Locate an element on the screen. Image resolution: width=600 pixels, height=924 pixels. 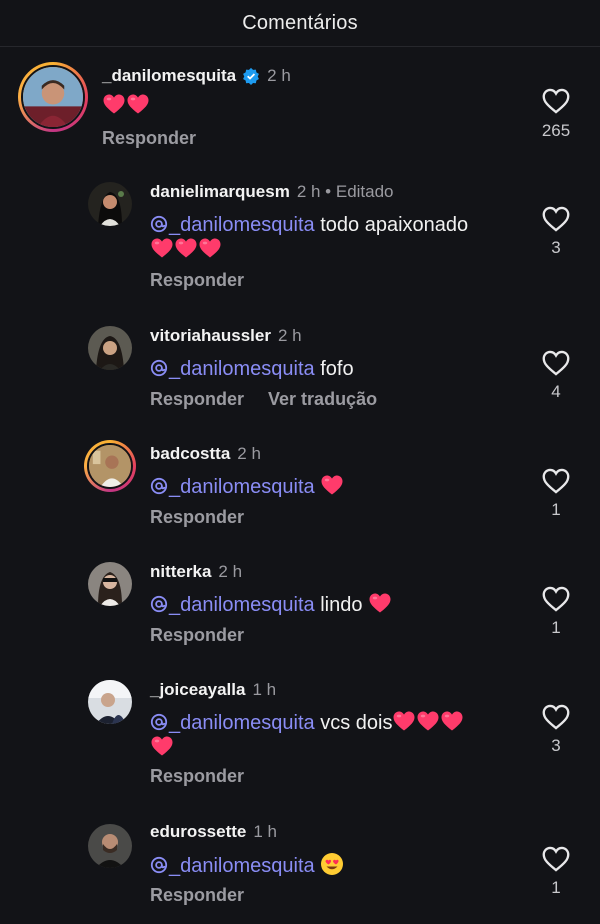
comment-text: _danilomesquita todo apaixonado is located at coordinates (309, 225).